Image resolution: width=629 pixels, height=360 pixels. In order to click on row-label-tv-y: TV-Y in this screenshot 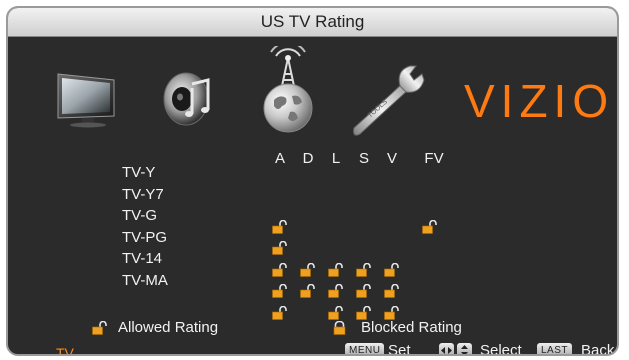, I will do `click(139, 172)`.